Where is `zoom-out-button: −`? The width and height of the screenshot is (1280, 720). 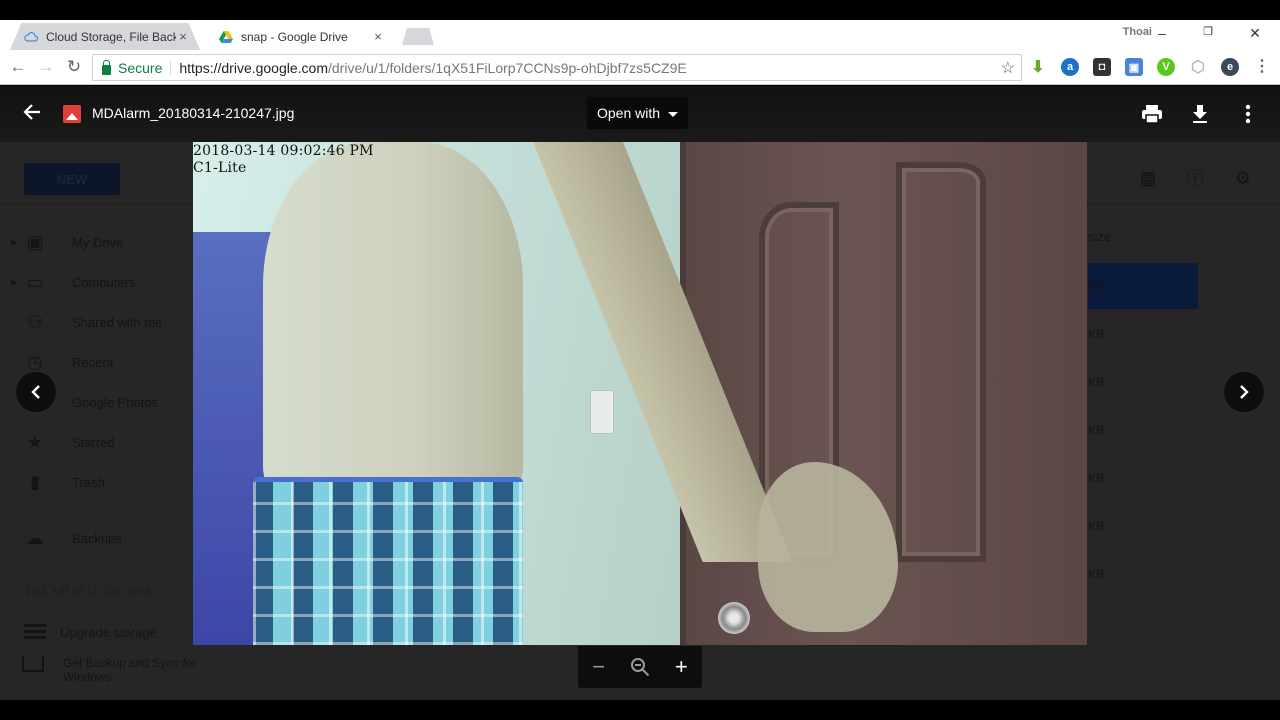 zoom-out-button: − is located at coordinates (599, 667).